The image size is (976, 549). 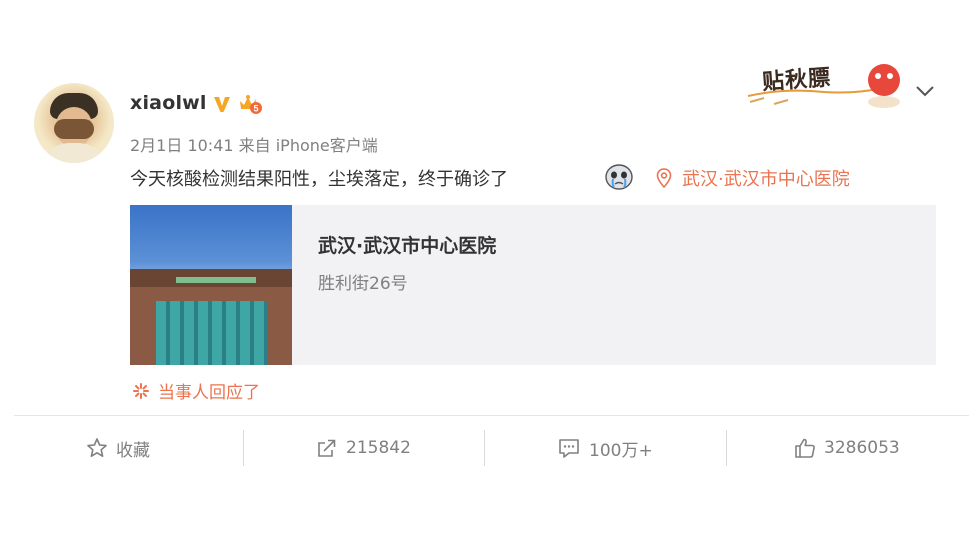 What do you see at coordinates (209, 393) in the screenshot?
I see `party-responded-text: 当事人回应了` at bounding box center [209, 393].